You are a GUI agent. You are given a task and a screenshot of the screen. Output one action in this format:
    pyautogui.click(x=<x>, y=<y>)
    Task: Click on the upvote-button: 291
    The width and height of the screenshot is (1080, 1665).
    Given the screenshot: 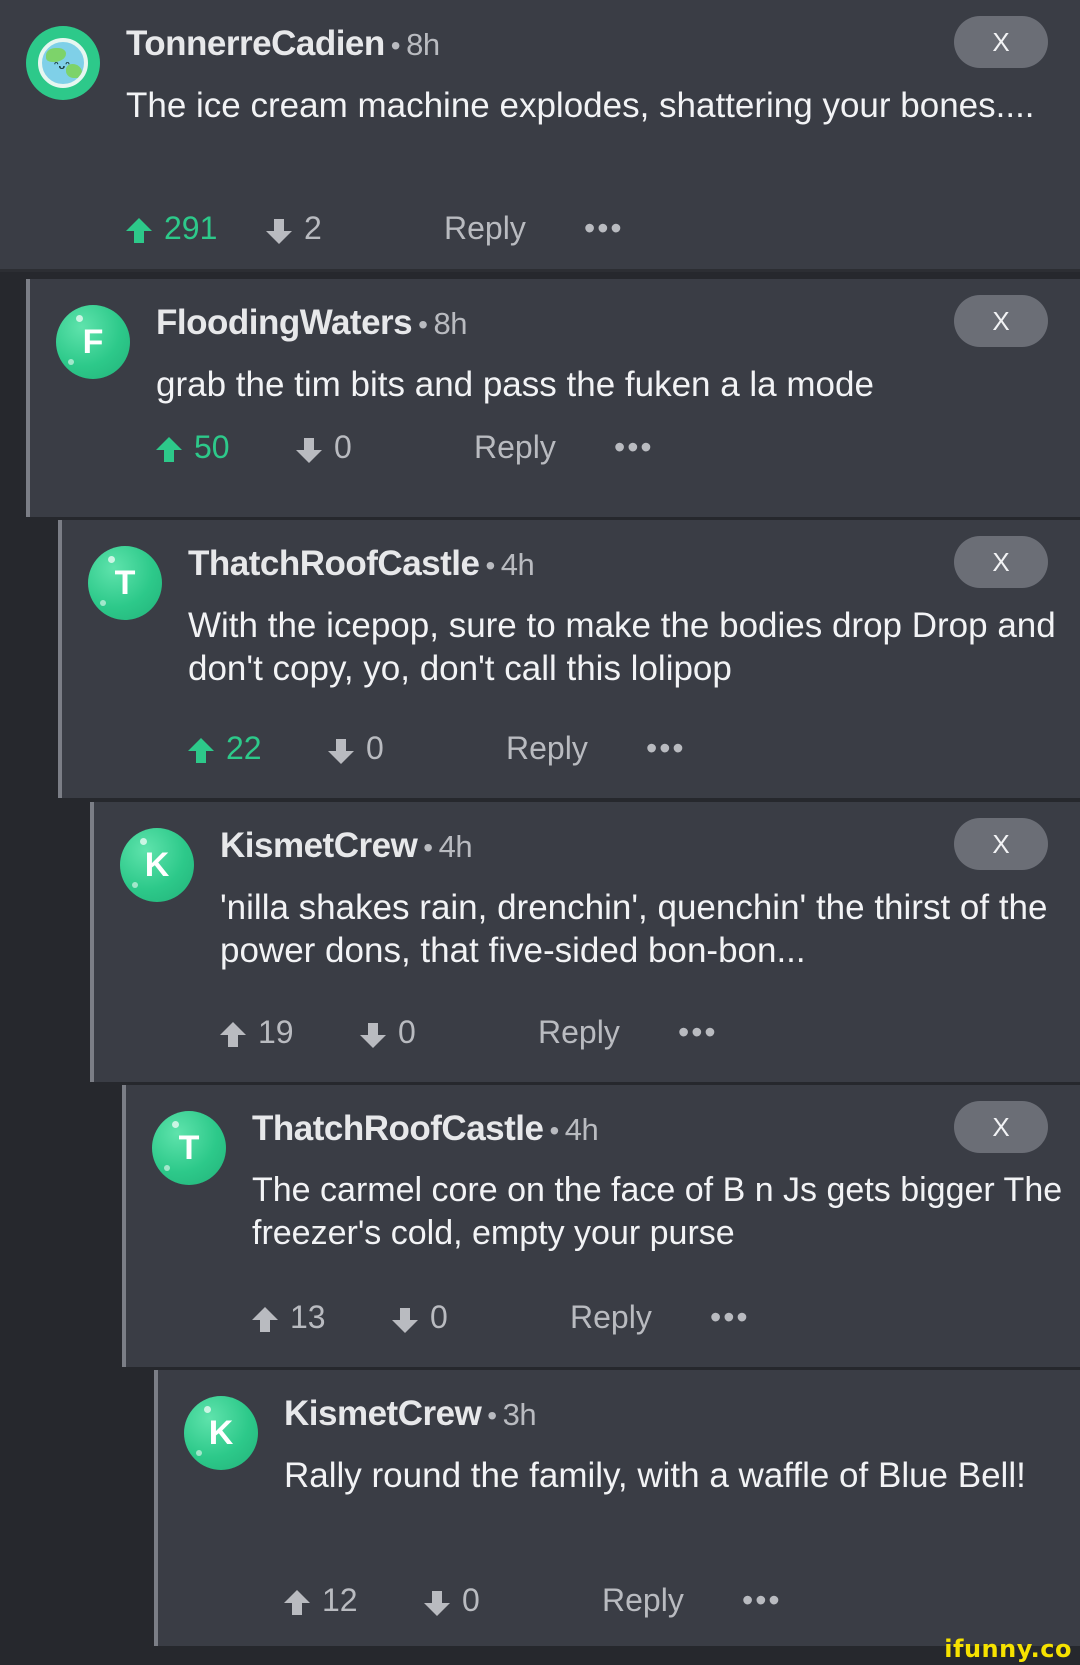 What is the action you would take?
    pyautogui.click(x=170, y=228)
    